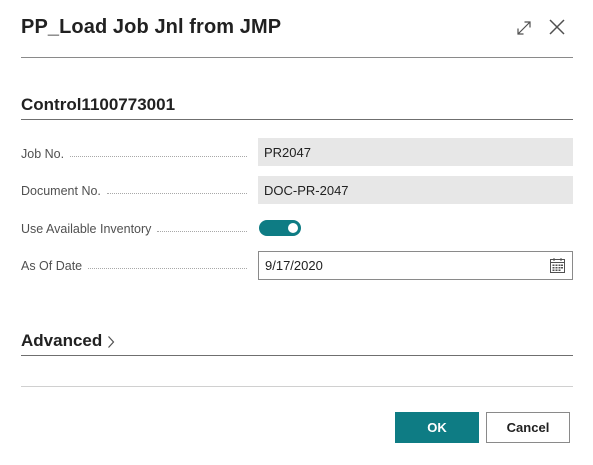 This screenshot has width=593, height=465. What do you see at coordinates (134, 191) in the screenshot?
I see `document-no-label: Document No.` at bounding box center [134, 191].